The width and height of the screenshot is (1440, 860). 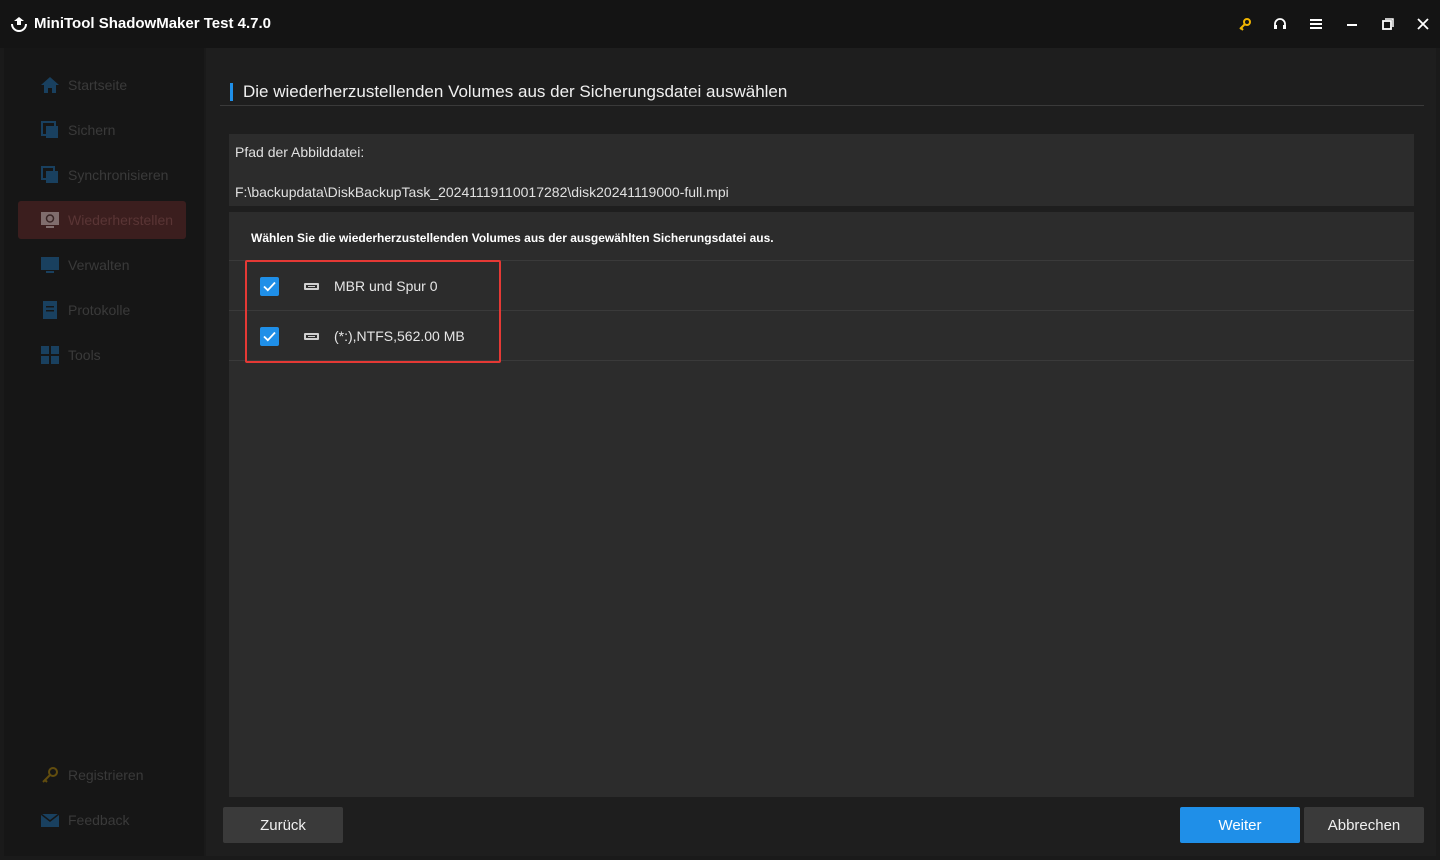 What do you see at coordinates (50, 820) in the screenshot?
I see `mail-icon` at bounding box center [50, 820].